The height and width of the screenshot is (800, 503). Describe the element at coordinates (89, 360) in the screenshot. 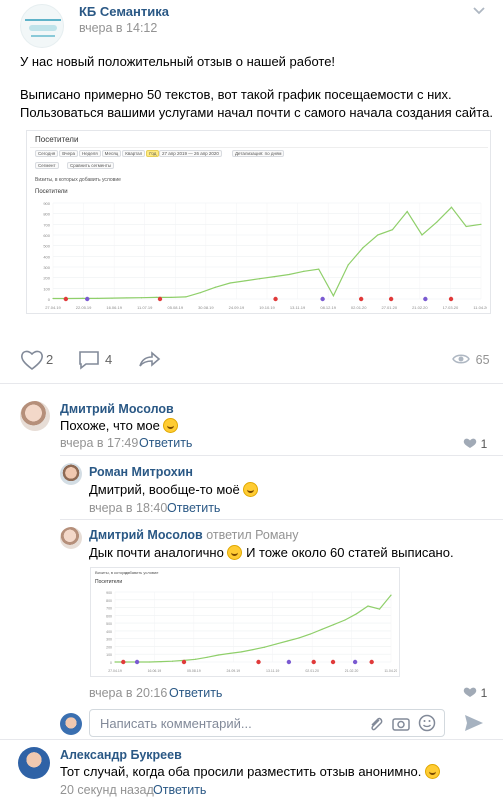

I see `comment-icon` at that location.